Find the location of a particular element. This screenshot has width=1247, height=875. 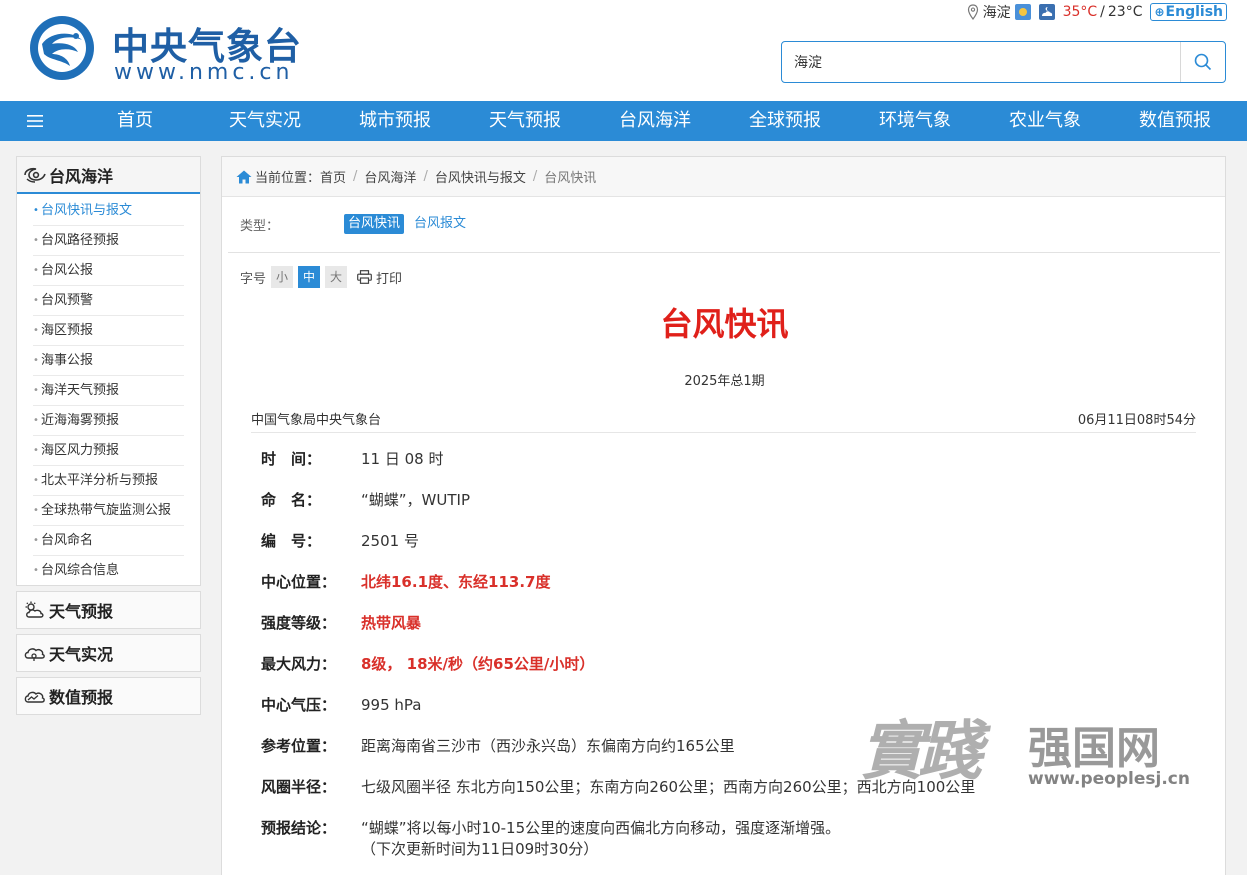

sidebar-item-north-pacific: 北太平洋分析与预报 is located at coordinates (108, 481).